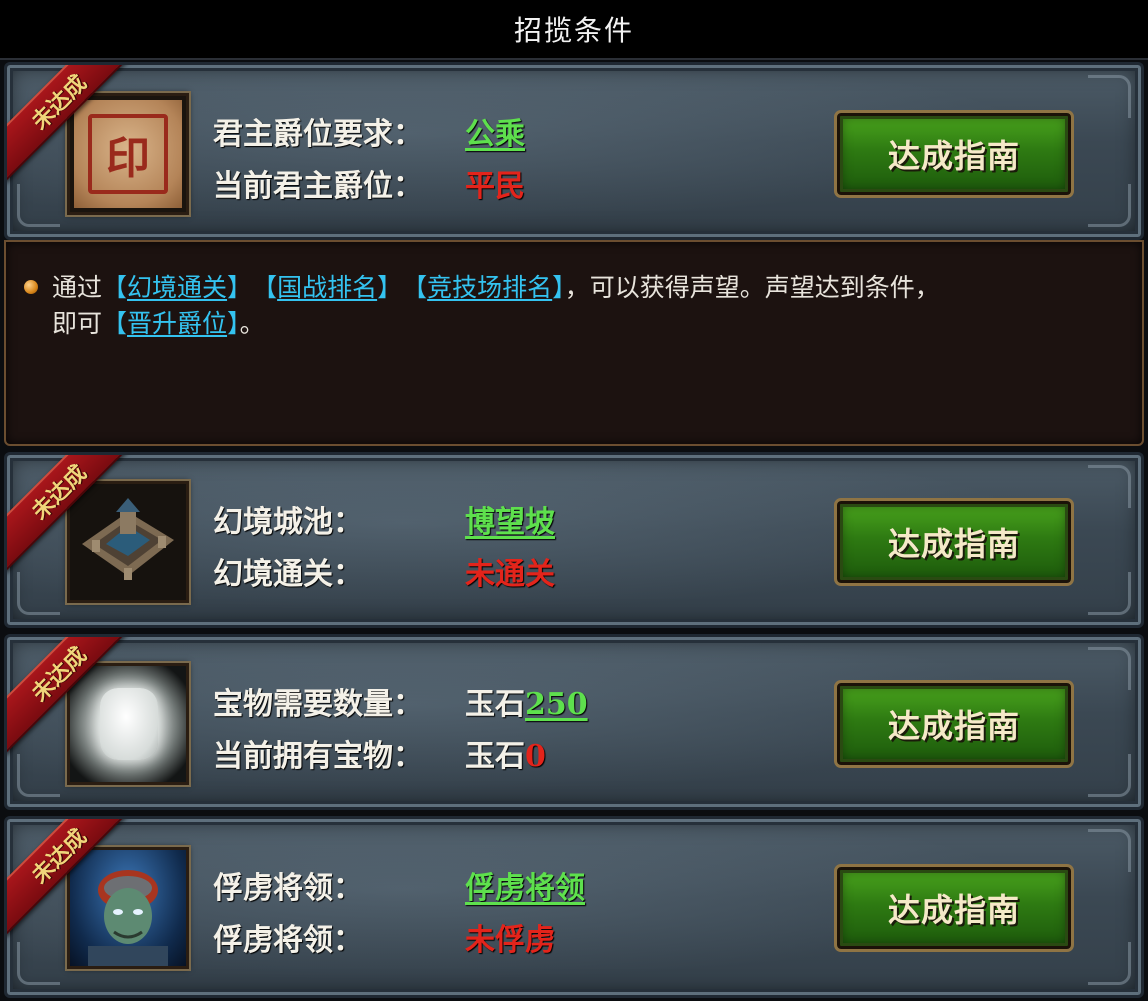 This screenshot has height=1001, width=1148. Describe the element at coordinates (510, 519) in the screenshot. I see `illusion-city-value: 博望坡` at that location.